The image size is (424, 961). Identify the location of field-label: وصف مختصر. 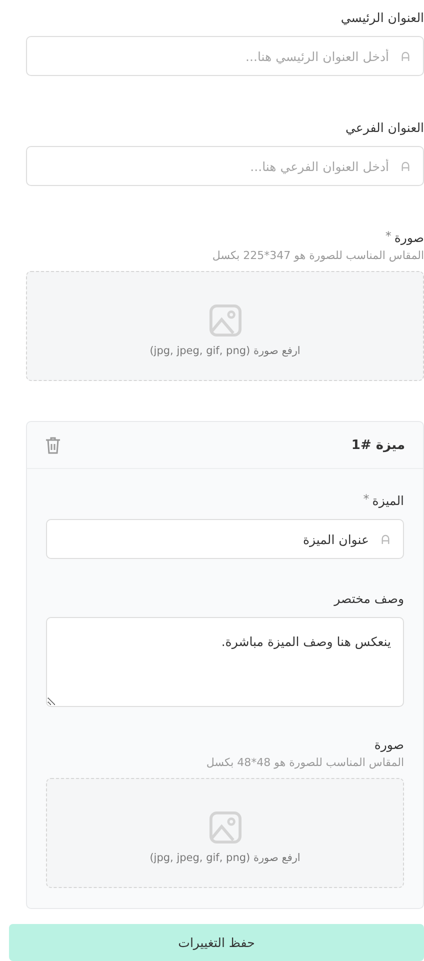
(369, 599).